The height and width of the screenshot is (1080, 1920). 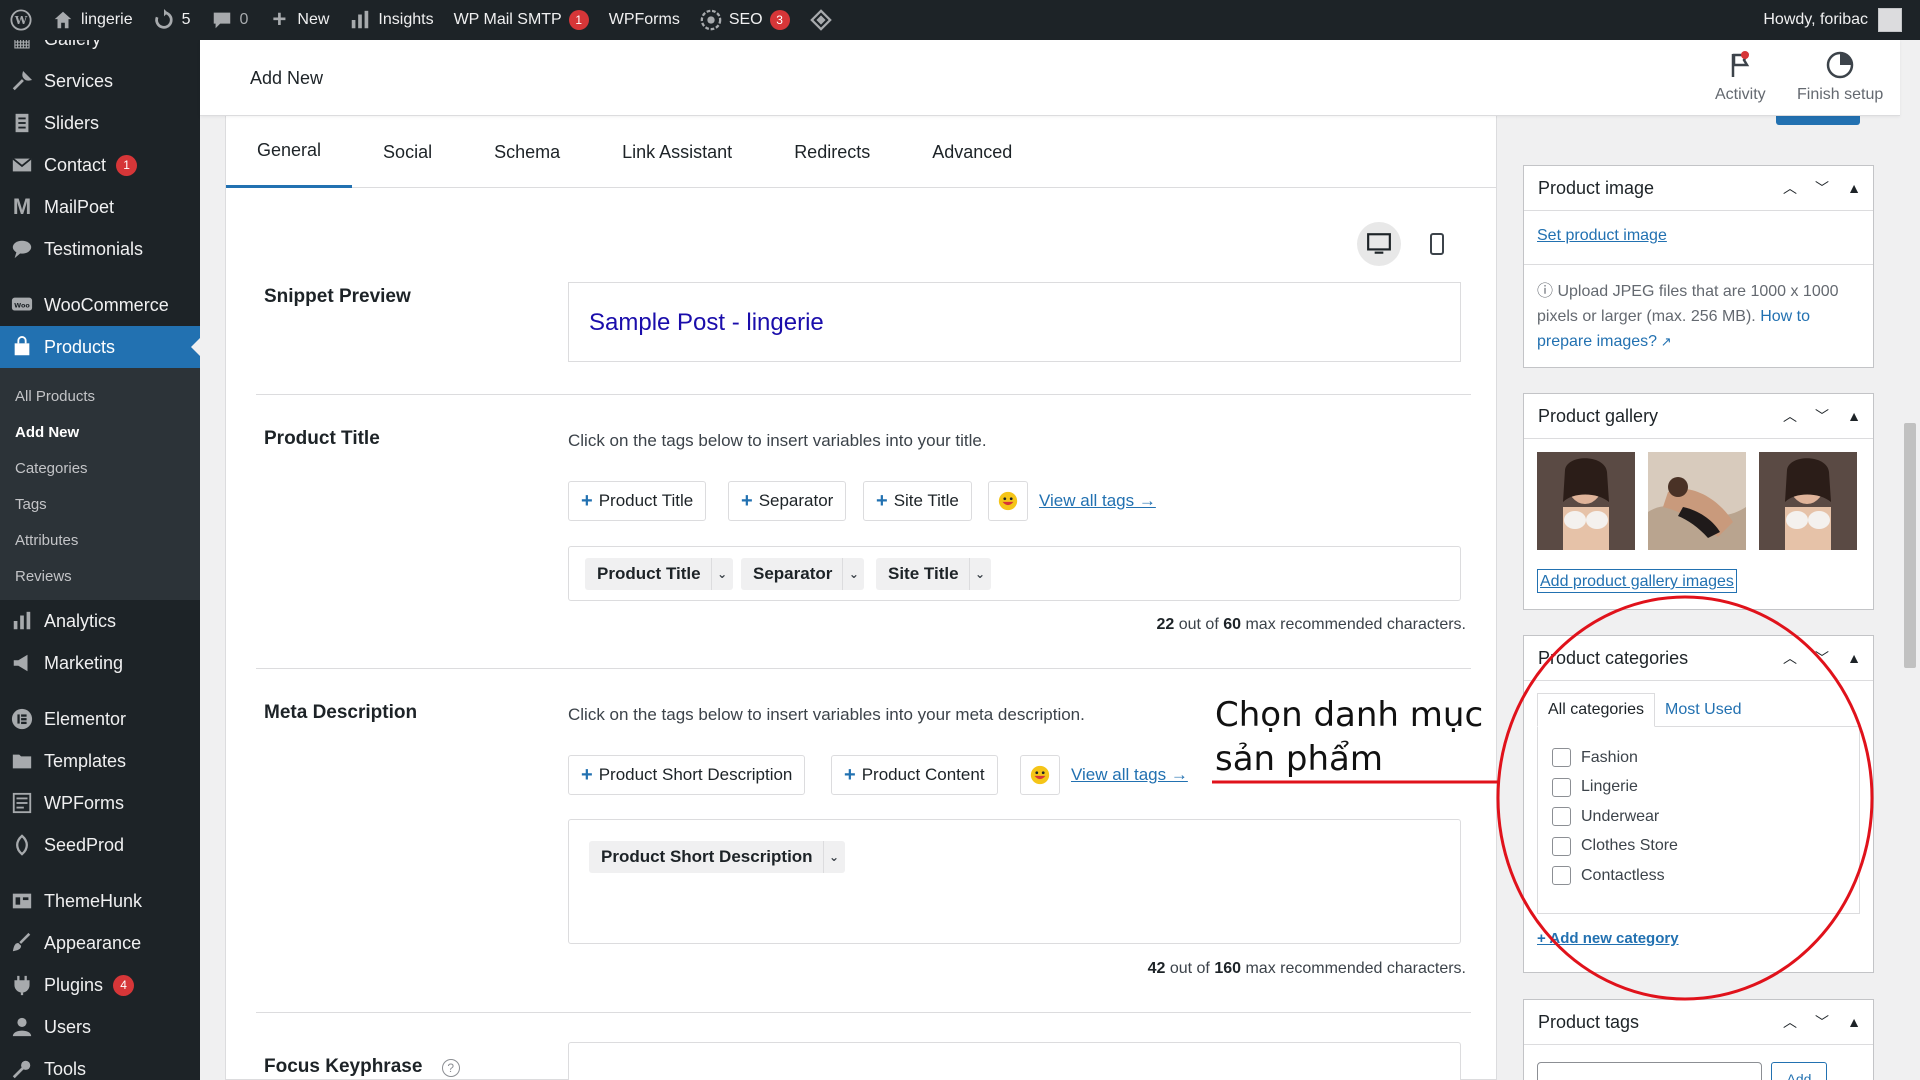 I want to click on category-underwear: Underwear, so click(x=1698, y=817).